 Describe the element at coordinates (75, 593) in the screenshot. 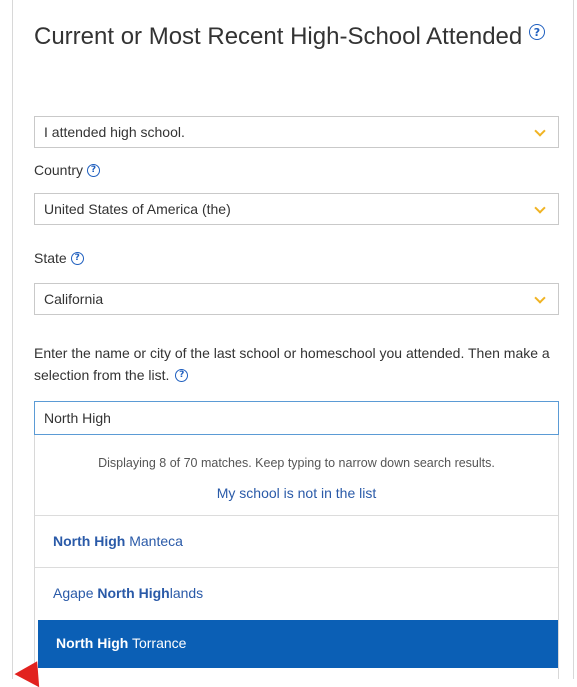

I see `option-prefix: Agape` at that location.